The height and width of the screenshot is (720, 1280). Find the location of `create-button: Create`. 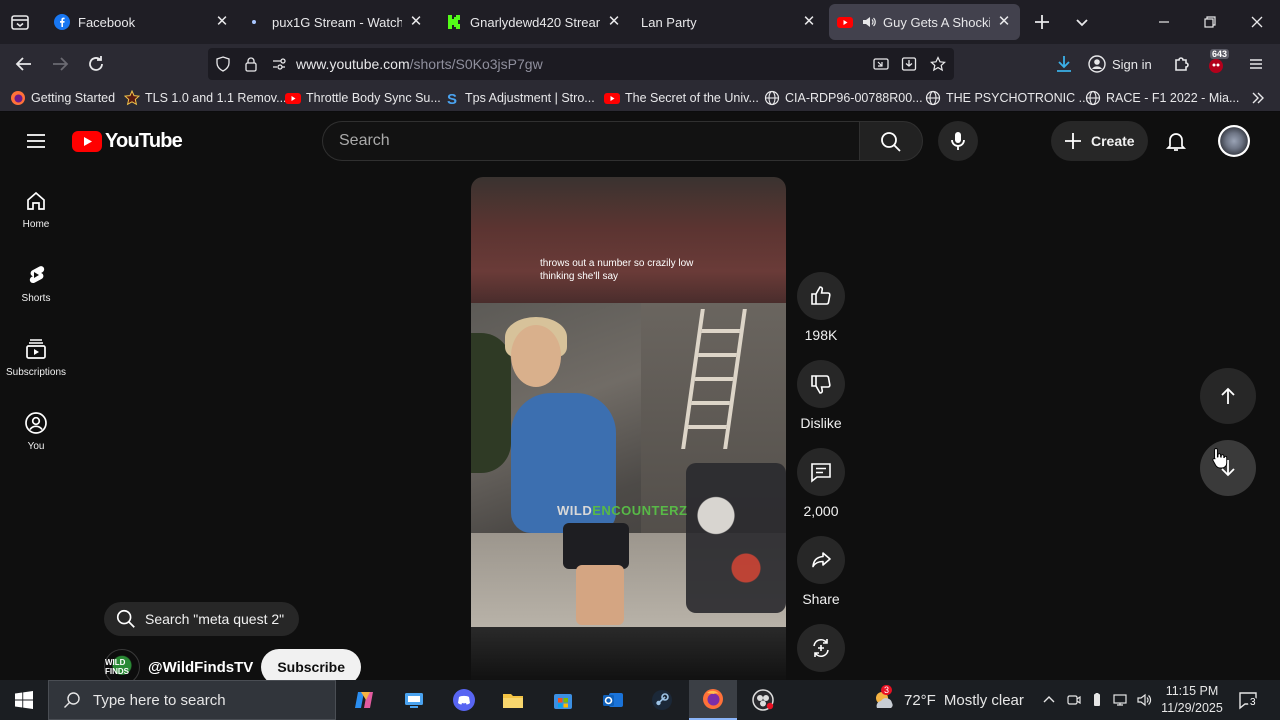

create-button: Create is located at coordinates (1099, 141).